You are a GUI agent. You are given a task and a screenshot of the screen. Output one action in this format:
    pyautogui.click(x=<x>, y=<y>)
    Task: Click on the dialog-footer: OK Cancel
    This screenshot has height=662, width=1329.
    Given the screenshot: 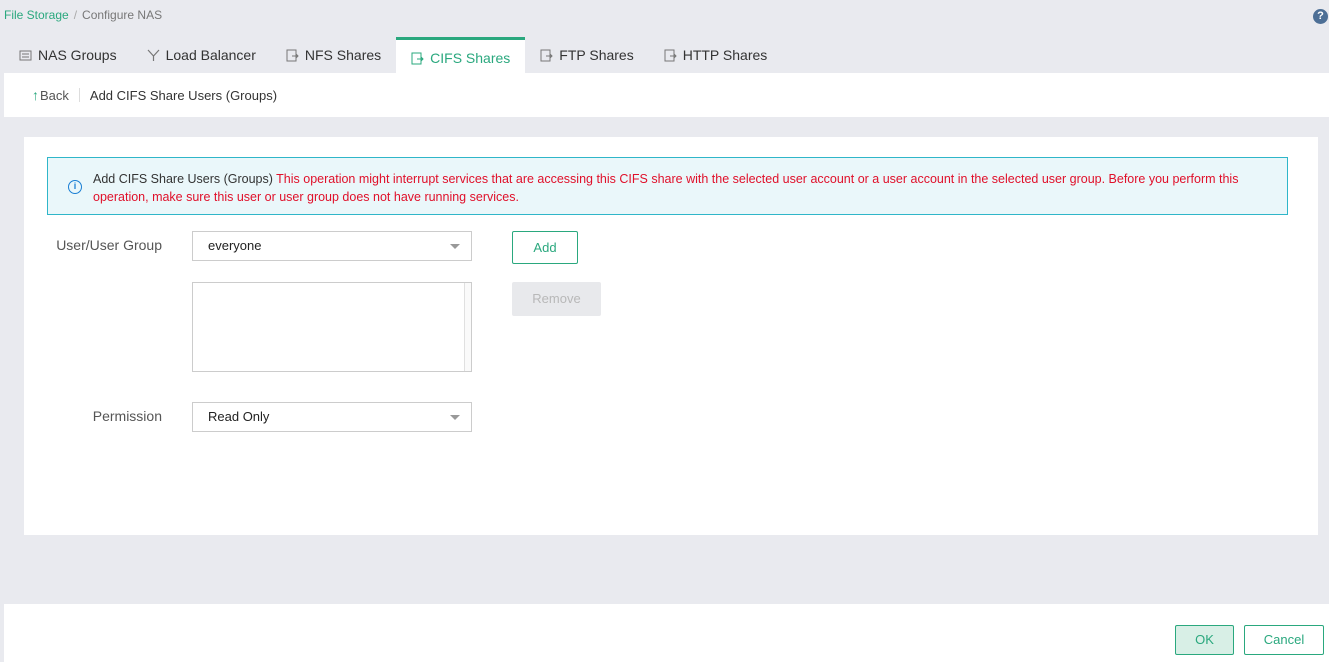 What is the action you would take?
    pyautogui.click(x=666, y=633)
    